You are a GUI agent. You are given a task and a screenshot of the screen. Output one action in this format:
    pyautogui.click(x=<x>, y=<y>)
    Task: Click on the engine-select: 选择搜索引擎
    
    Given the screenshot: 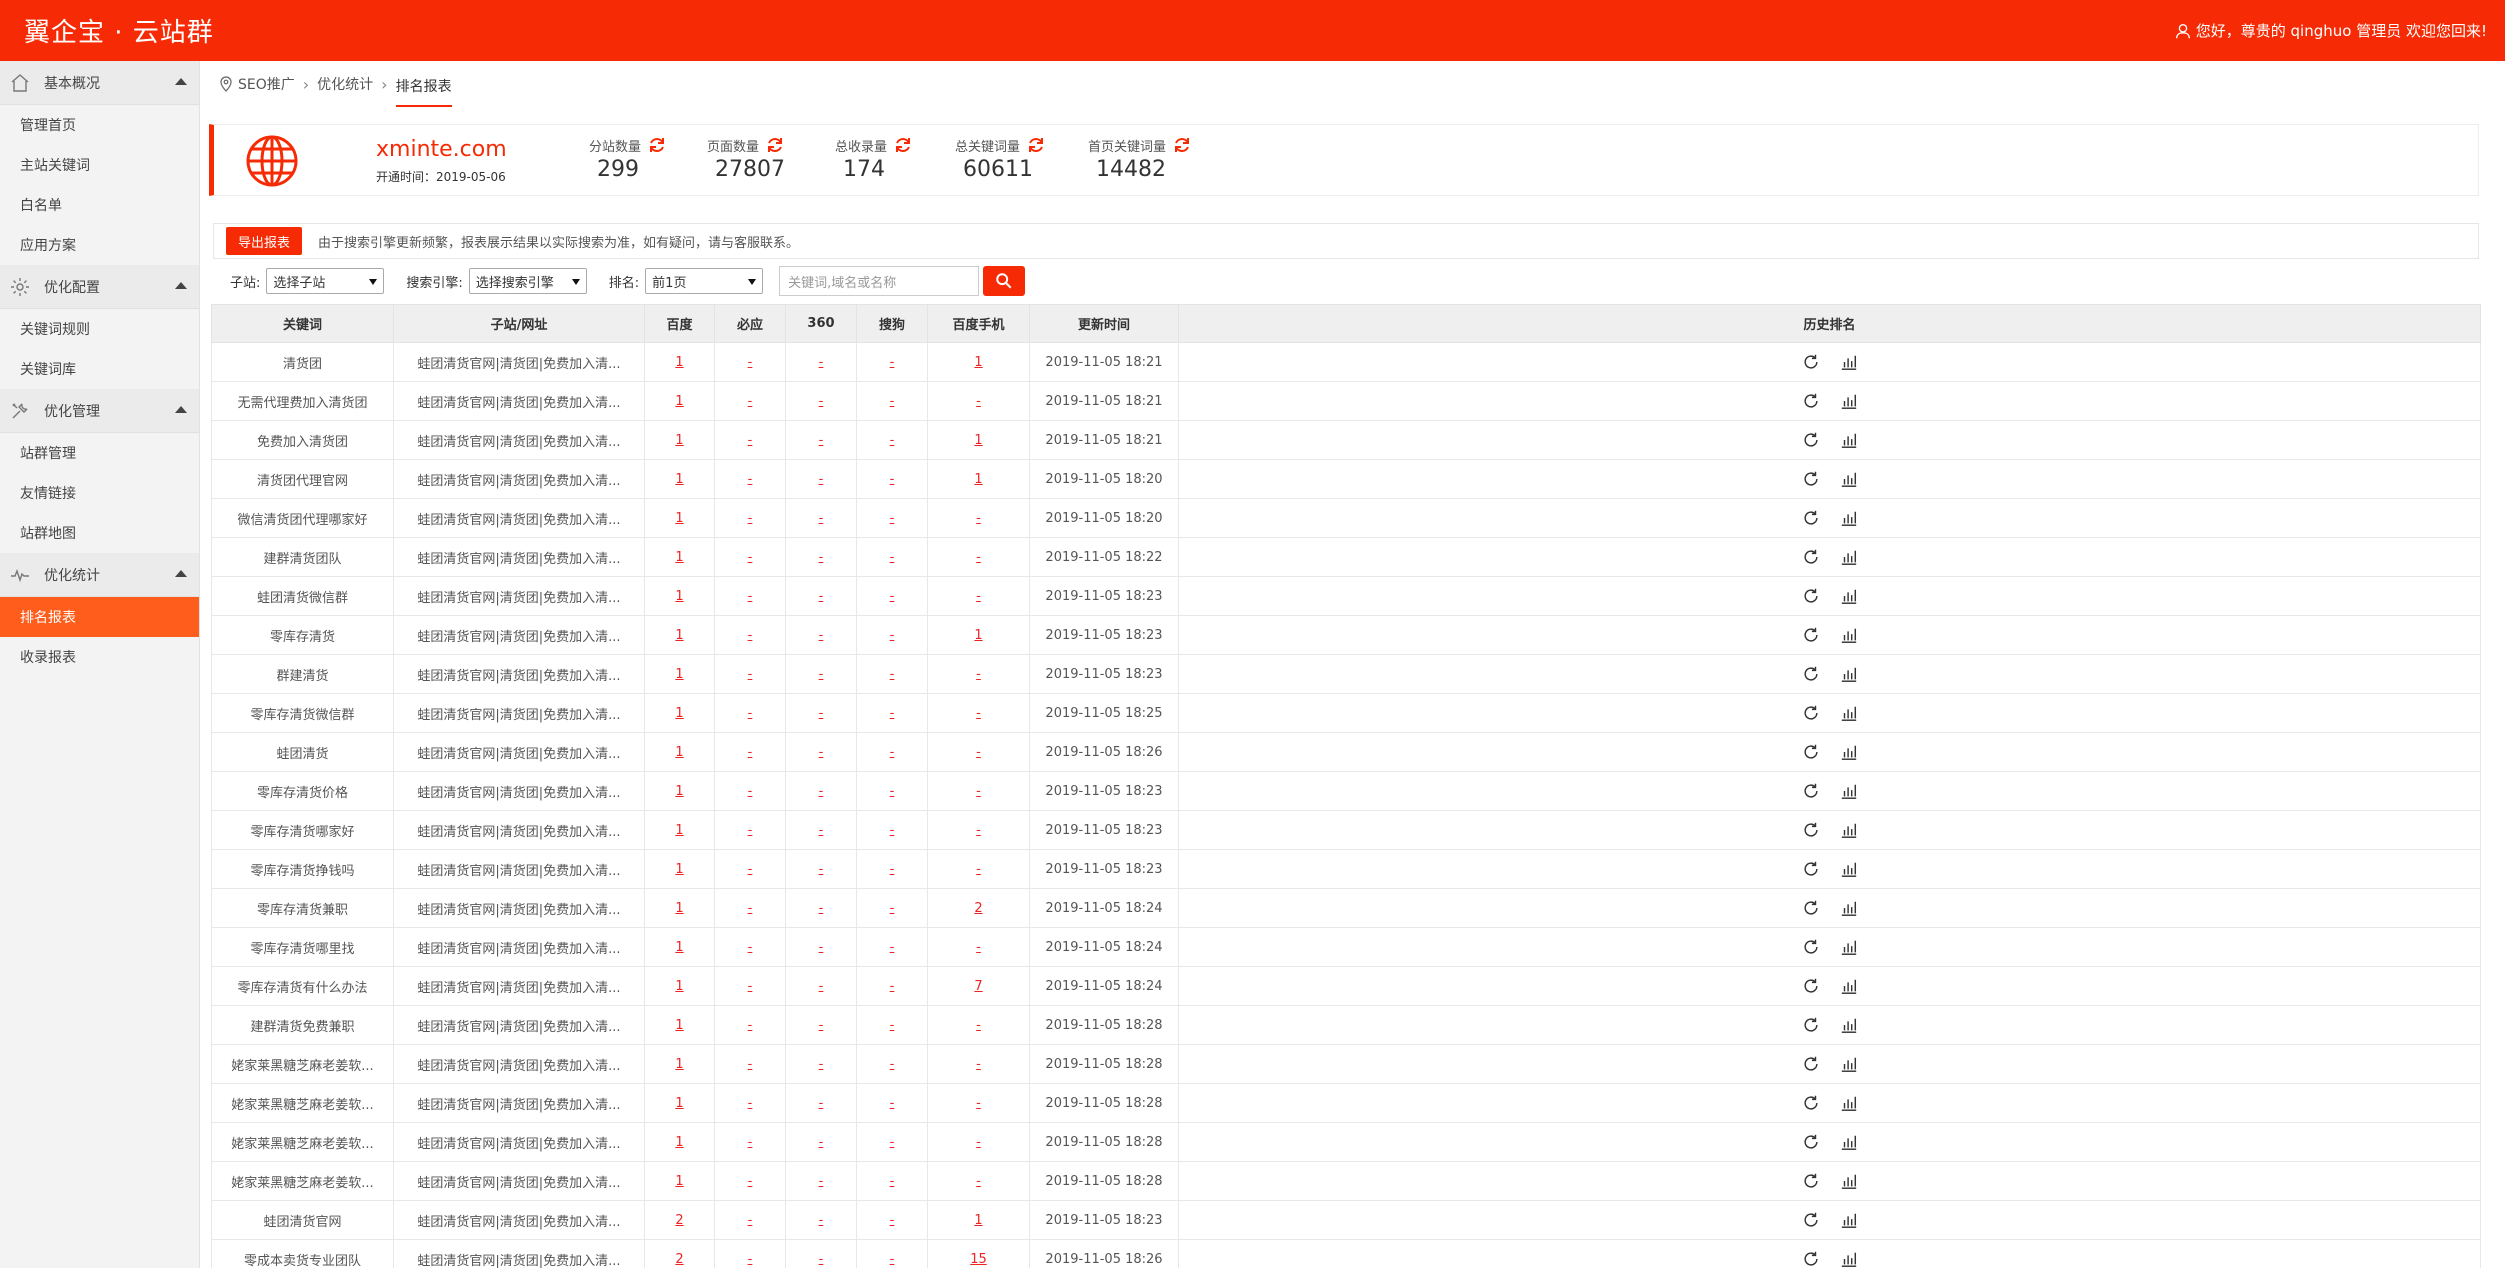 What is the action you would take?
    pyautogui.click(x=527, y=281)
    